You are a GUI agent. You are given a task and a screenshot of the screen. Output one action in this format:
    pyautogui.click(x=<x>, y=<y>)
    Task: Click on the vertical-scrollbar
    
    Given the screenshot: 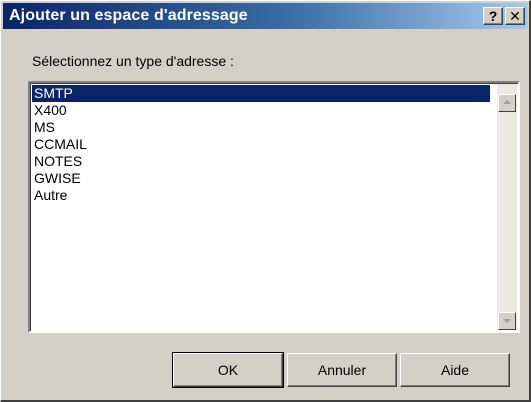 What is the action you would take?
    pyautogui.click(x=507, y=207)
    